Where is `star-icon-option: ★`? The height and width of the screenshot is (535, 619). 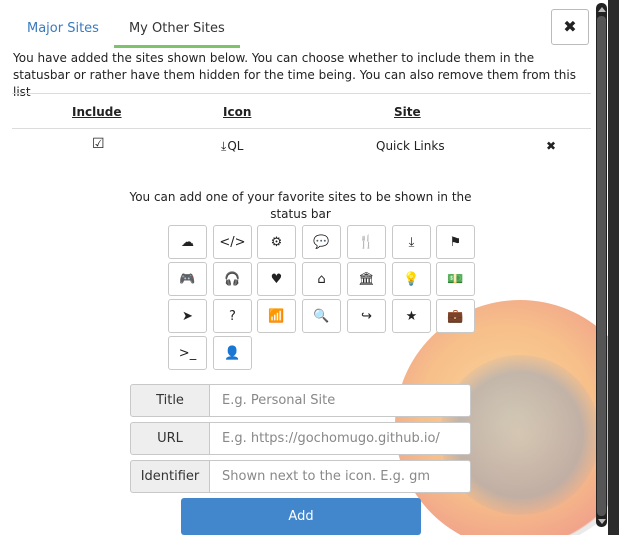 star-icon-option: ★ is located at coordinates (411, 316).